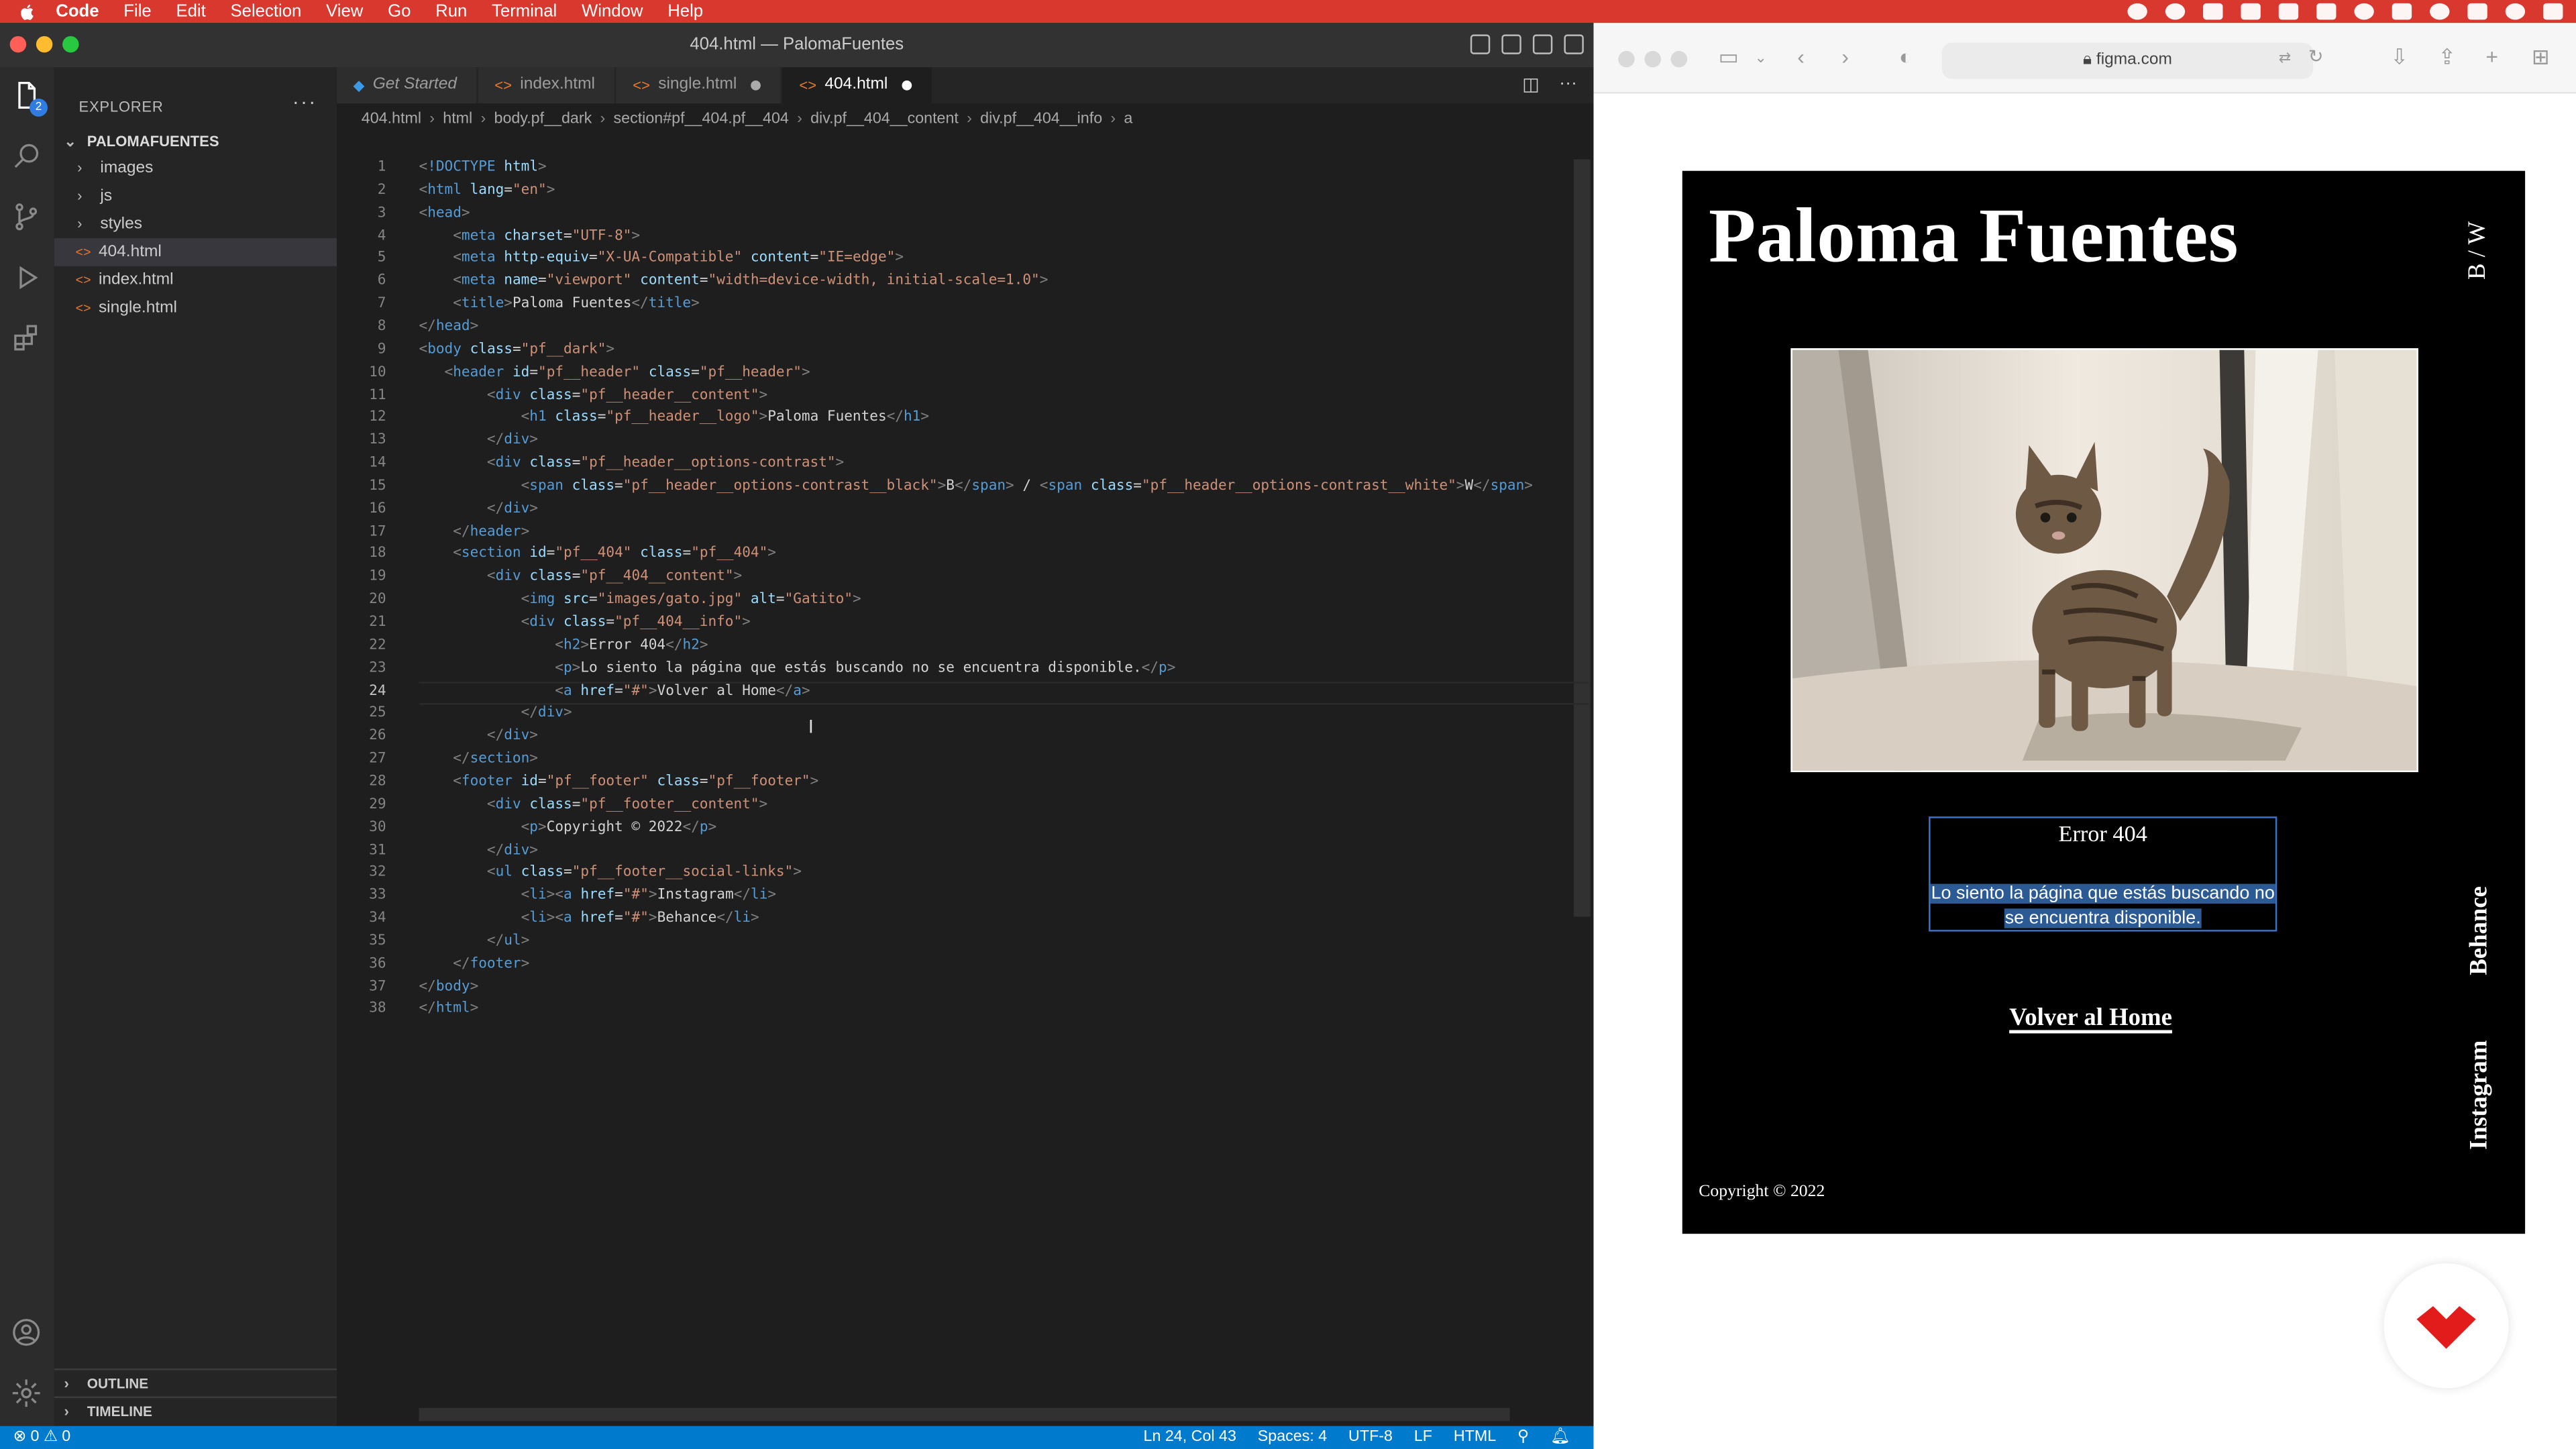 The image size is (2576, 1449). Describe the element at coordinates (195, 196) in the screenshot. I see `folder-js: › js` at that location.